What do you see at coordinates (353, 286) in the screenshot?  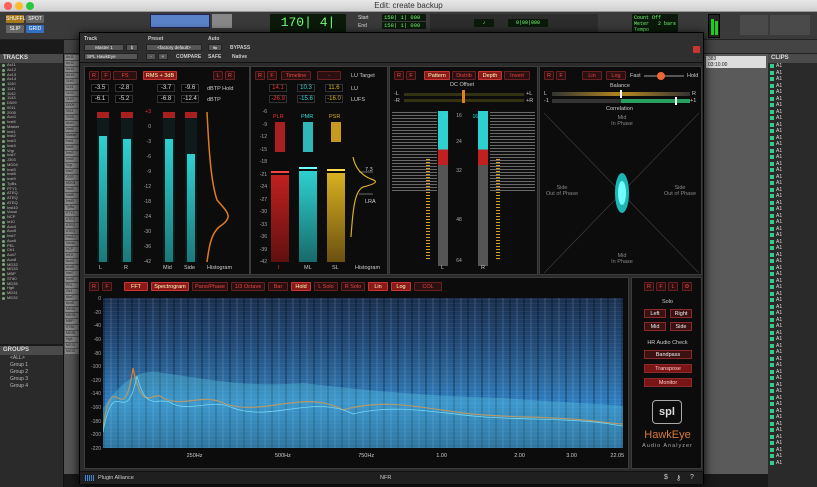 I see `spectrum-r-solo-button: R Solo` at bounding box center [353, 286].